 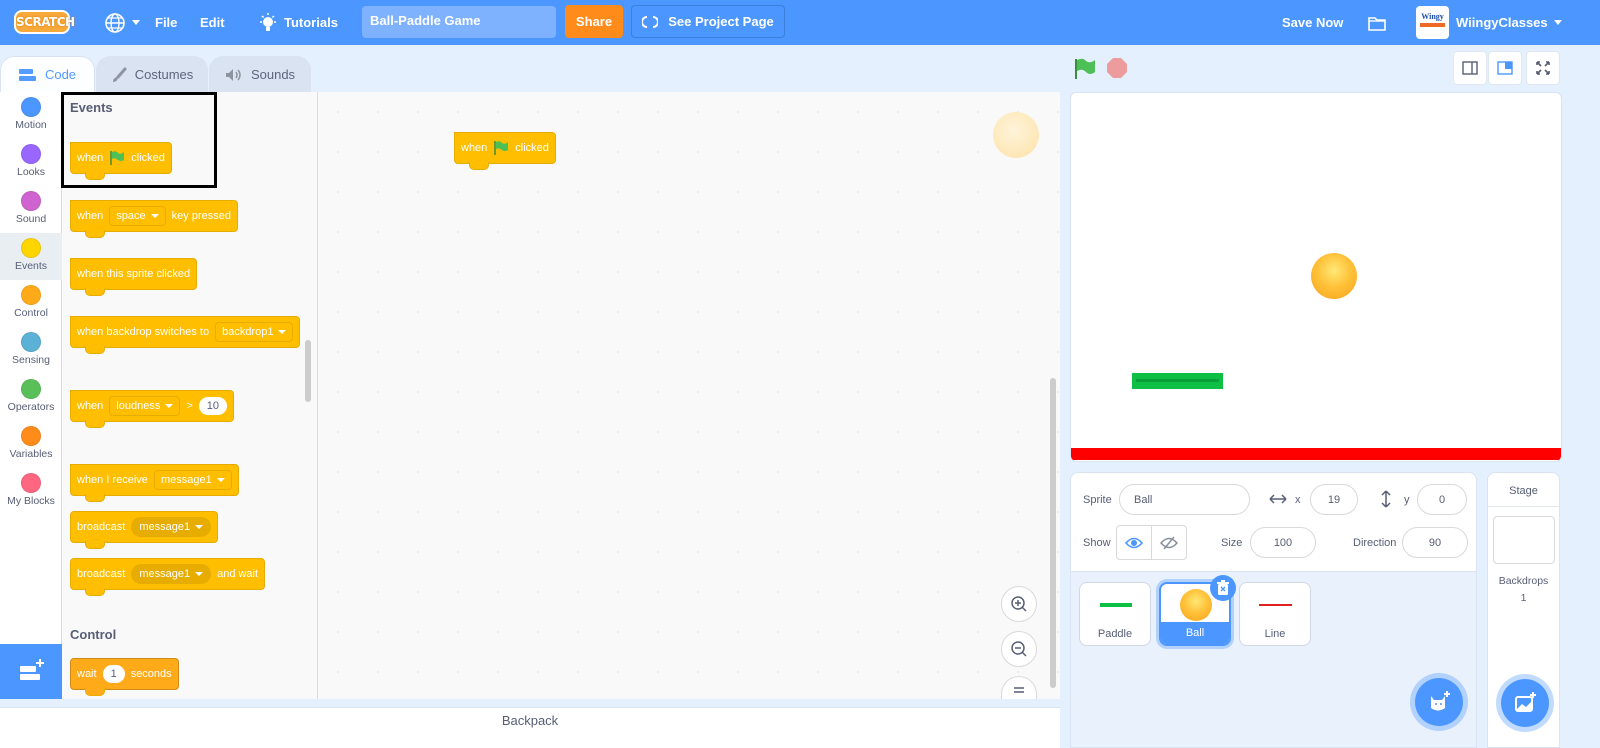 What do you see at coordinates (1470, 68) in the screenshot?
I see `small-stage-button` at bounding box center [1470, 68].